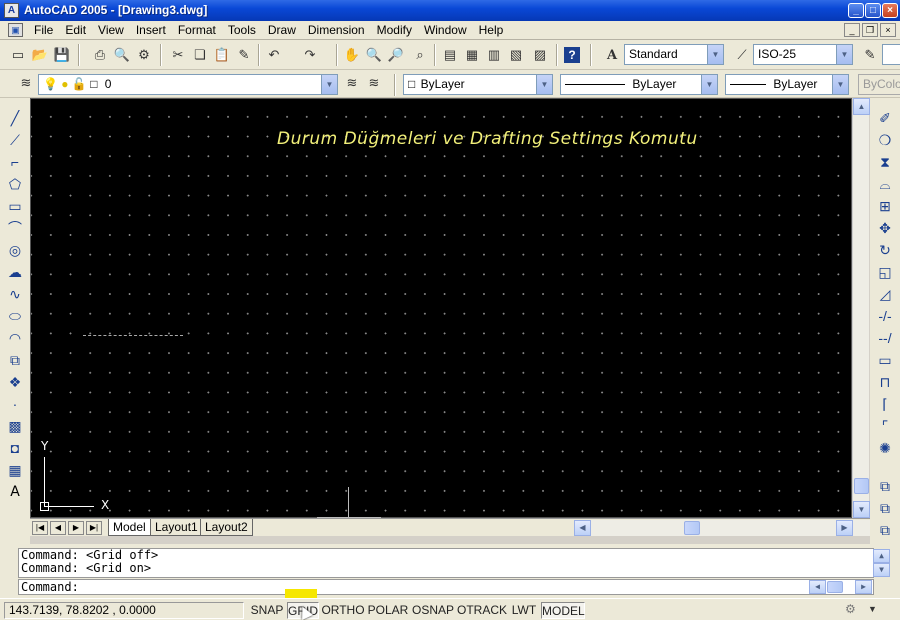 Image resolution: width=900 pixels, height=620 pixels. Describe the element at coordinates (861, 509) in the screenshot. I see `scroll-down-icon: ▼` at that location.